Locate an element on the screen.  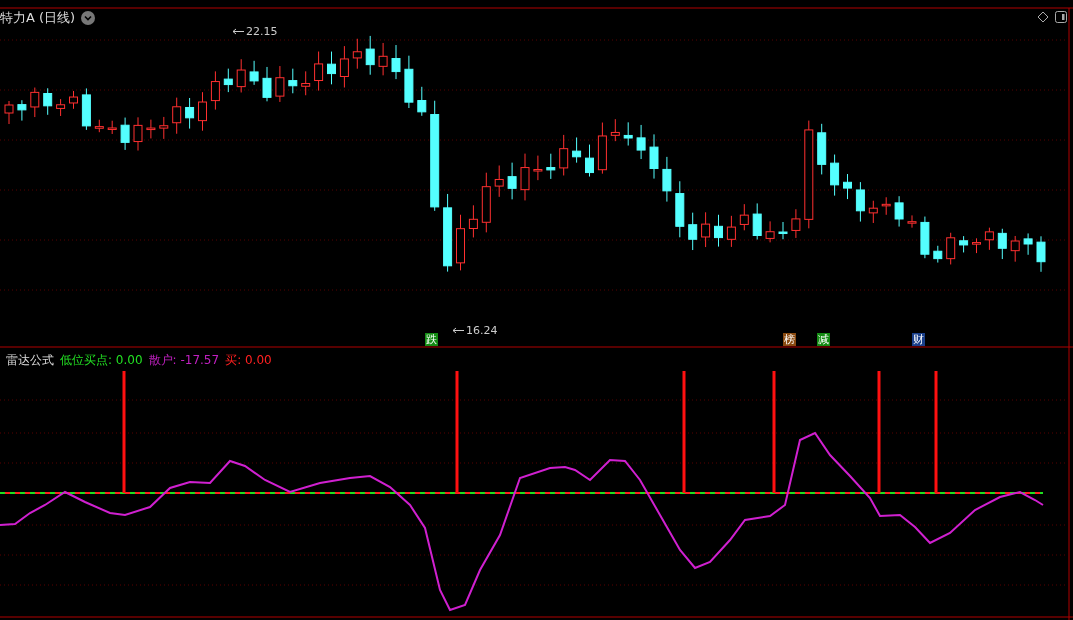
legend-item: 散户: -17.57 is located at coordinates (184, 360).